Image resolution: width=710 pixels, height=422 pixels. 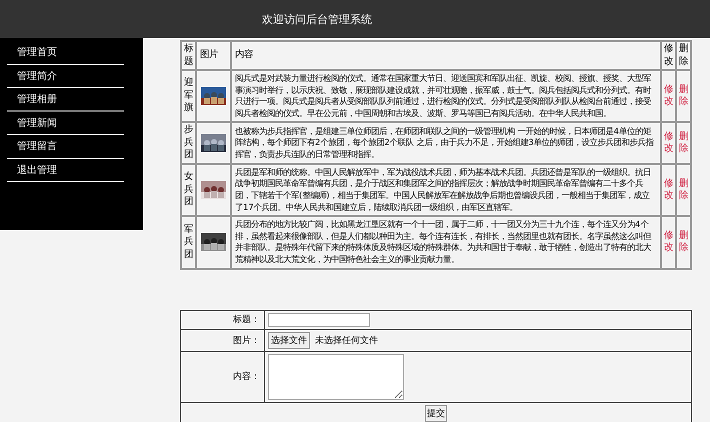 What do you see at coordinates (683, 55) in the screenshot?
I see `column-header: 删除` at bounding box center [683, 55].